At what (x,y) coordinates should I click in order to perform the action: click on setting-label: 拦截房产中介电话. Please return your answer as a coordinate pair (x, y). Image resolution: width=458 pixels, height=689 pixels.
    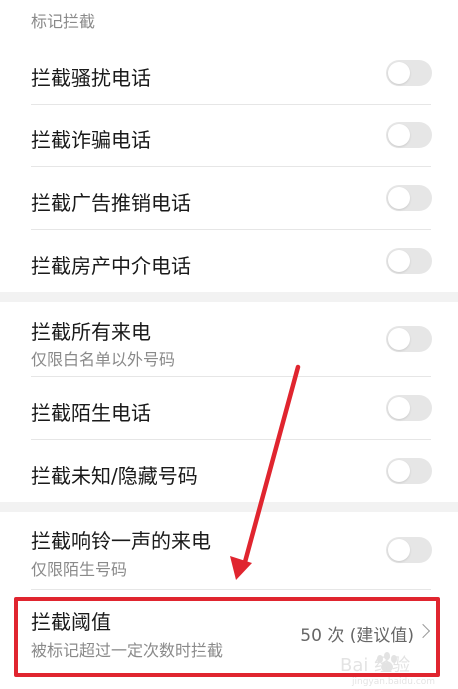
    Looking at the image, I should click on (111, 266).